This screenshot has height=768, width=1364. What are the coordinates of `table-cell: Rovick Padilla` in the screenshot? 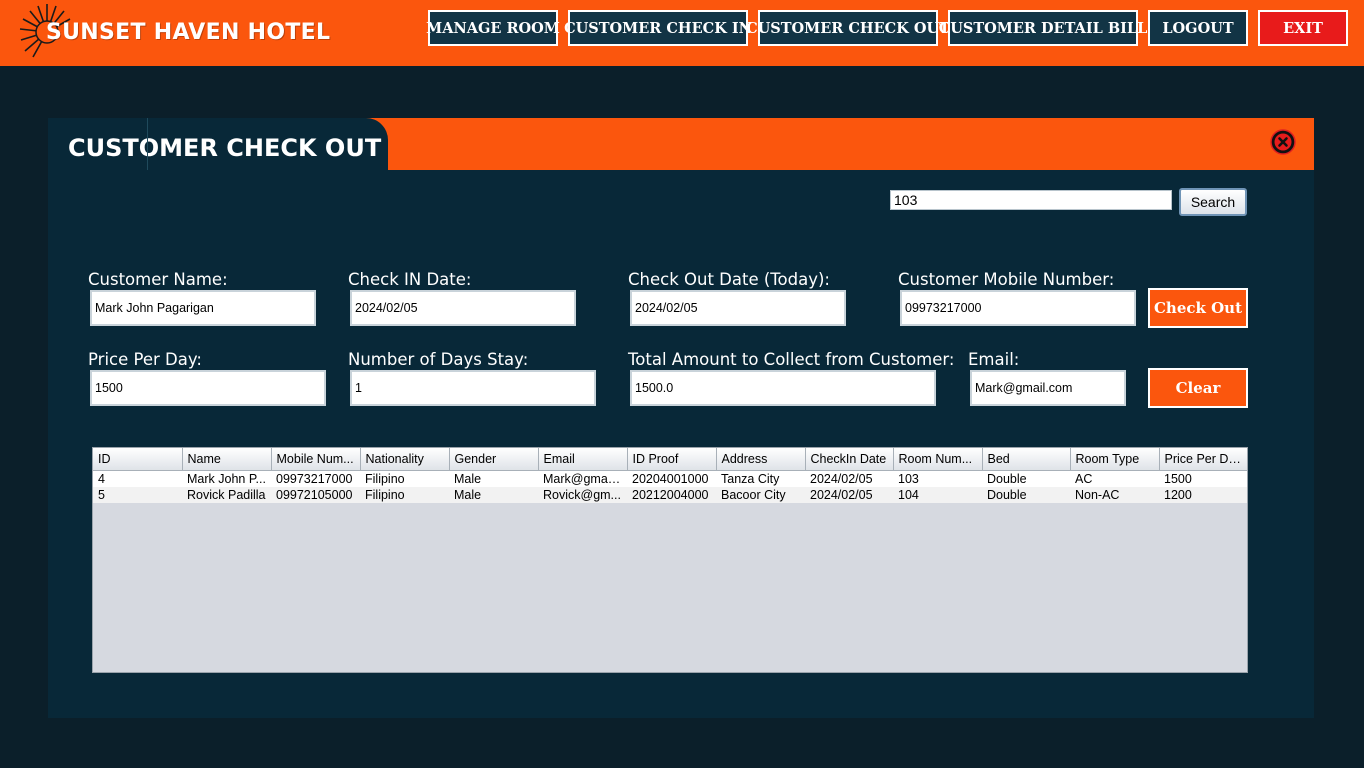 It's located at (226, 495).